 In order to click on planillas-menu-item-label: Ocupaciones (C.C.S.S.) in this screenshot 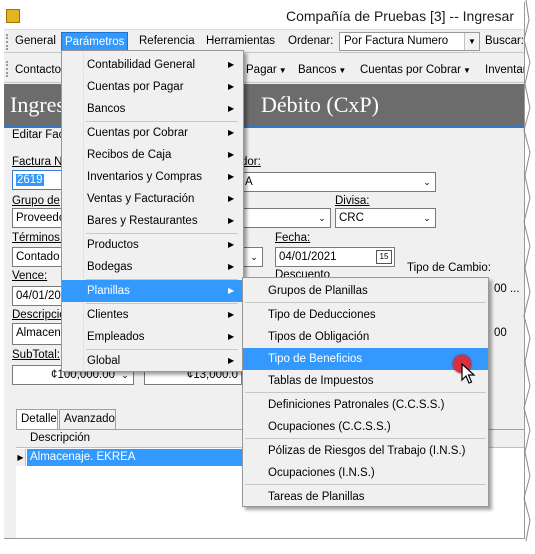, I will do `click(329, 427)`.